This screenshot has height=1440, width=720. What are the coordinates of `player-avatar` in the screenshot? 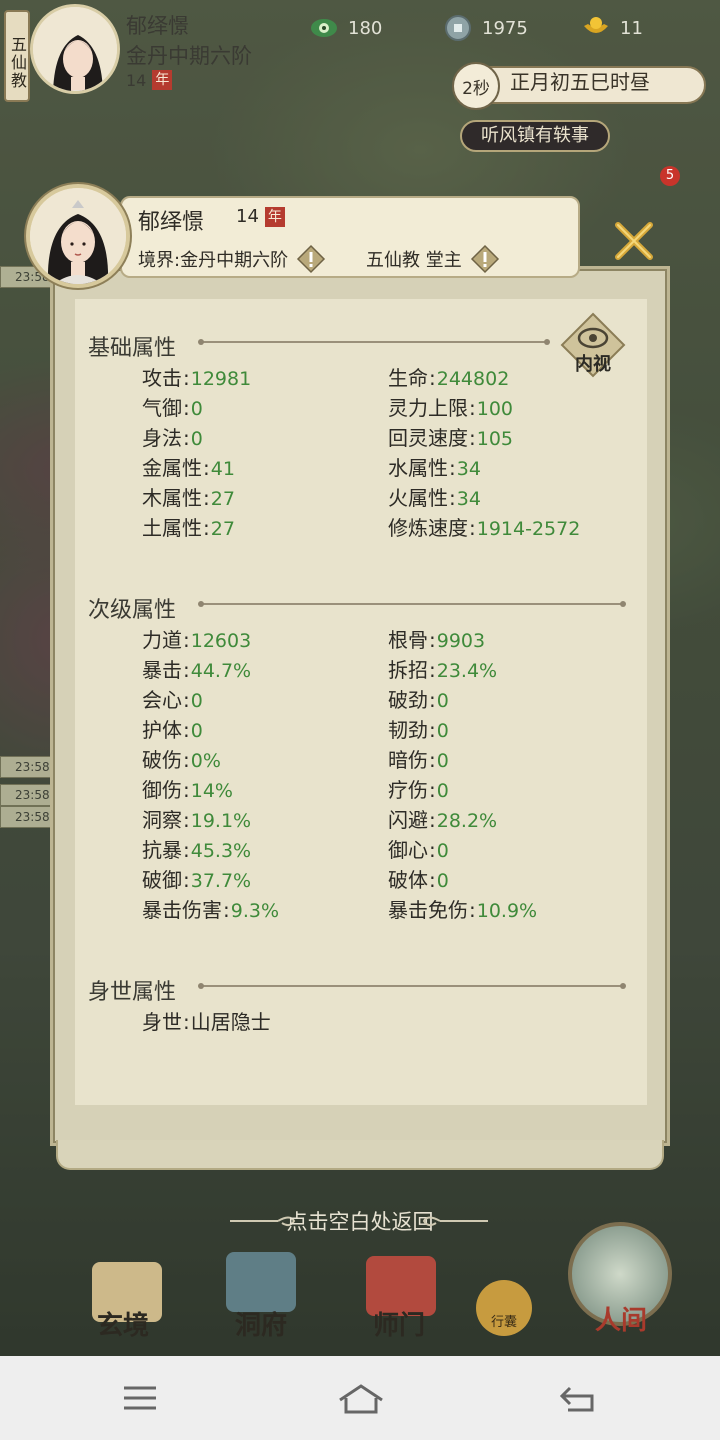 It's located at (75, 49).